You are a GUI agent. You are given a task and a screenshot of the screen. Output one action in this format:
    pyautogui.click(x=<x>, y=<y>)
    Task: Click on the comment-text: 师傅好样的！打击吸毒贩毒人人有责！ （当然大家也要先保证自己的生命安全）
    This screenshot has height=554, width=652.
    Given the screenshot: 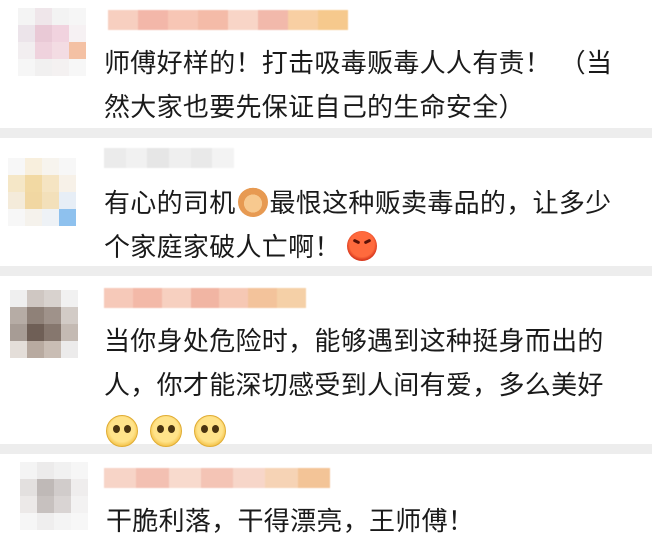 What is the action you would take?
    pyautogui.click(x=369, y=86)
    